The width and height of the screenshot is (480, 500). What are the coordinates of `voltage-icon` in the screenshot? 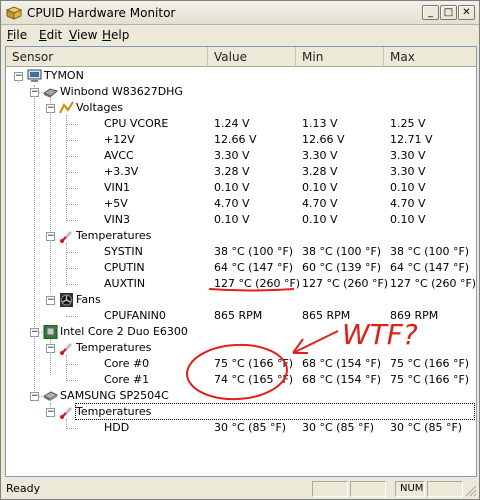 It's located at (66, 107).